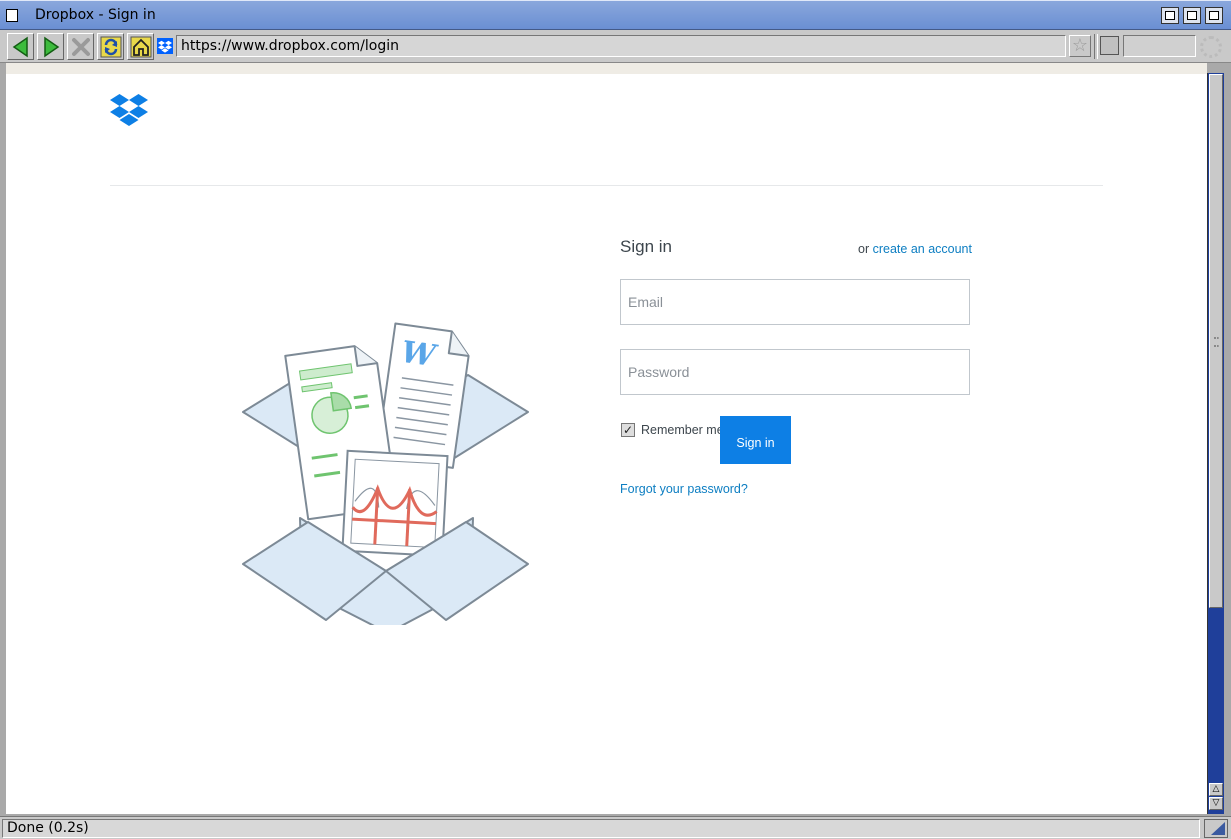  What do you see at coordinates (795, 372) in the screenshot?
I see `password-field` at bounding box center [795, 372].